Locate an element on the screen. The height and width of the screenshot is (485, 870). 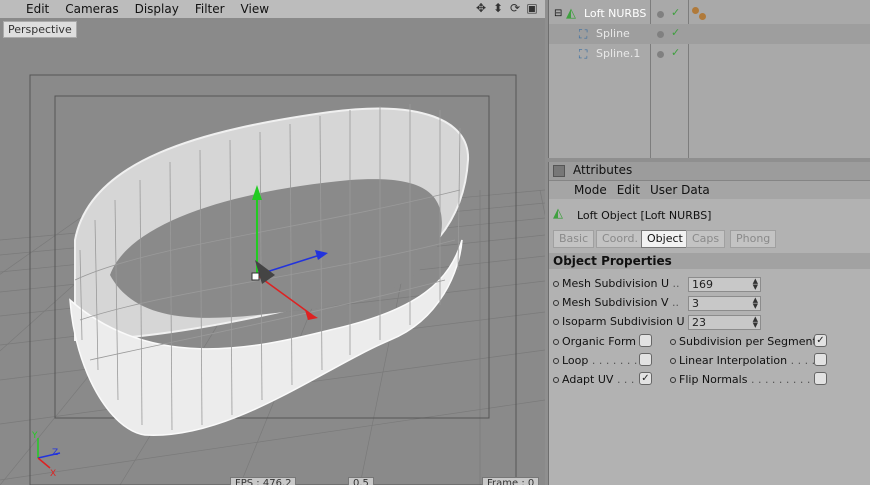
rotate-view-icon: ⟳ is located at coordinates (515, 8).